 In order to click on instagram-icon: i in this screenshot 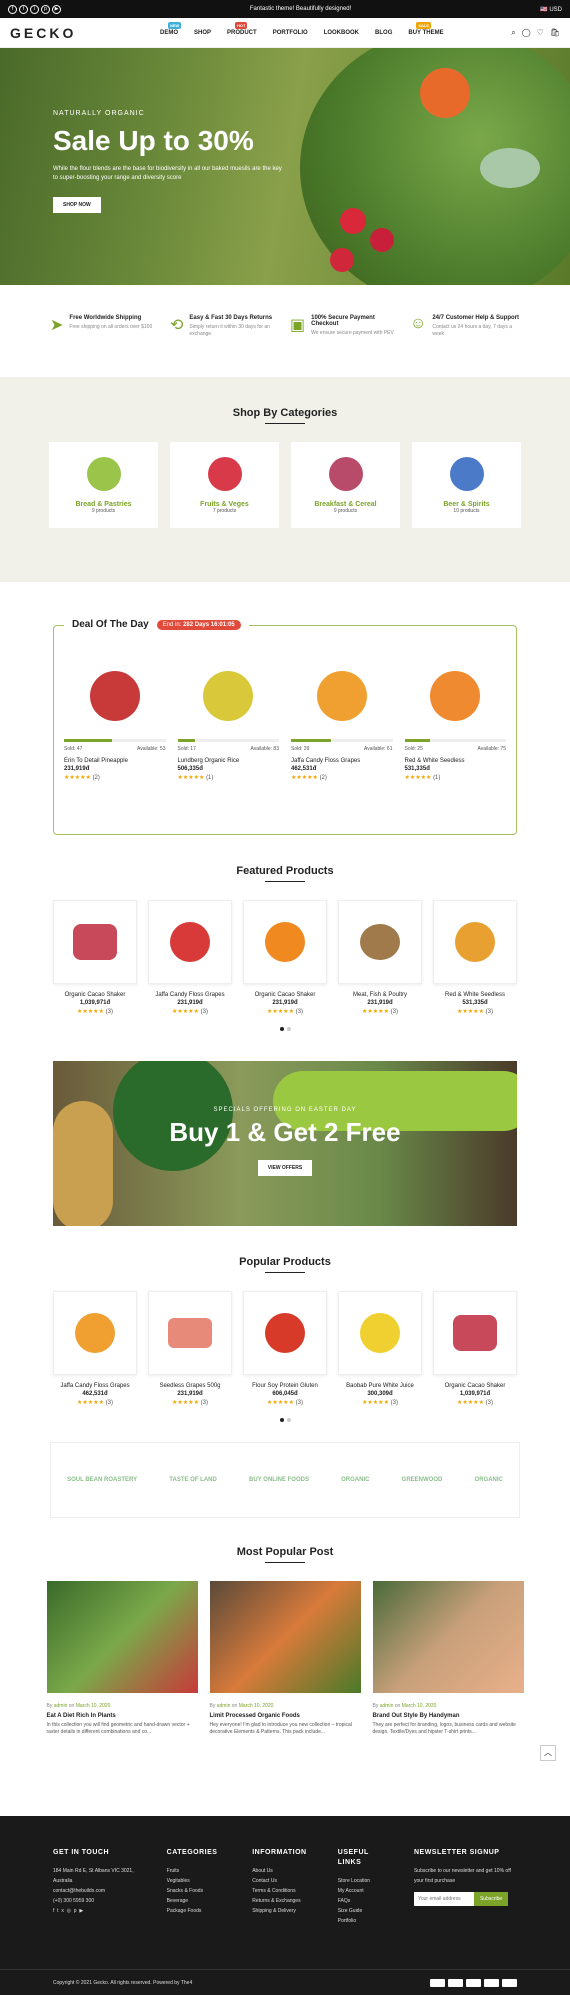, I will do `click(34, 9)`.